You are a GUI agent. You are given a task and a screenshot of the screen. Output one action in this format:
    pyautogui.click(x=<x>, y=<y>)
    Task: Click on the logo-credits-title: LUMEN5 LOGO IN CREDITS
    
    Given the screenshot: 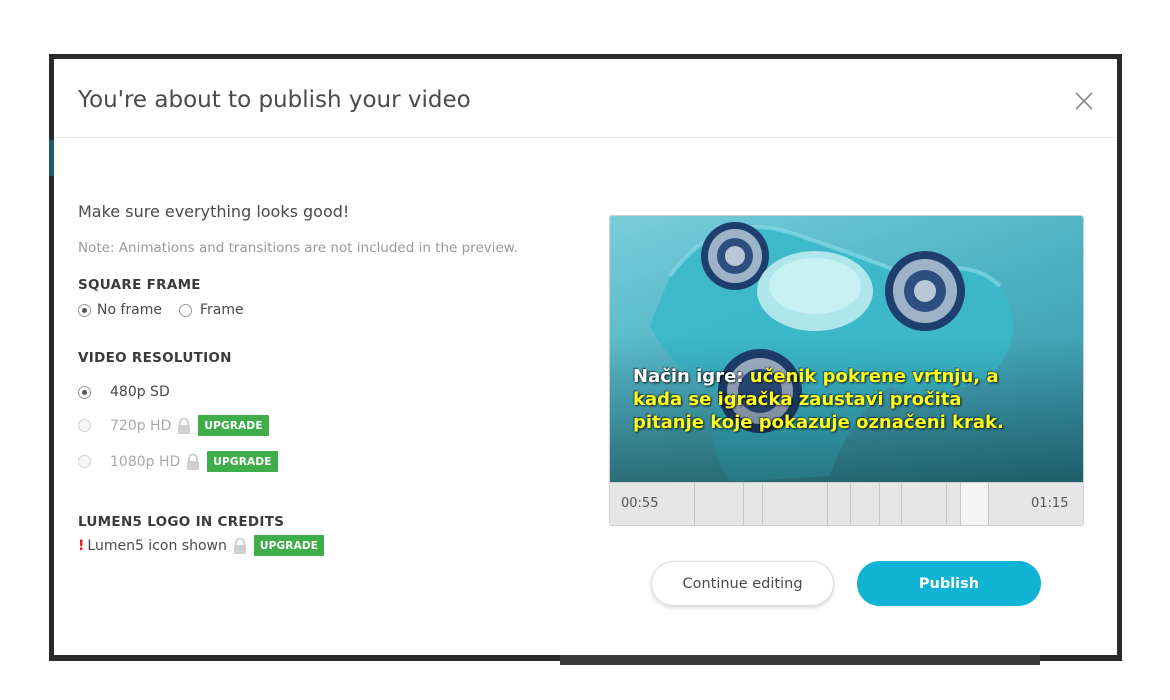 What is the action you would take?
    pyautogui.click(x=181, y=522)
    